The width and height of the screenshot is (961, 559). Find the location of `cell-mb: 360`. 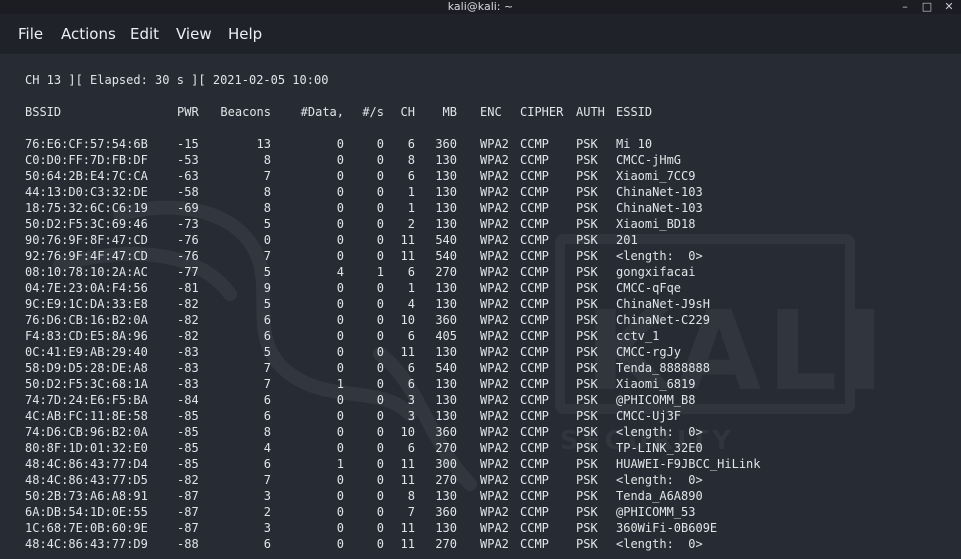

cell-mb: 360 is located at coordinates (446, 512).